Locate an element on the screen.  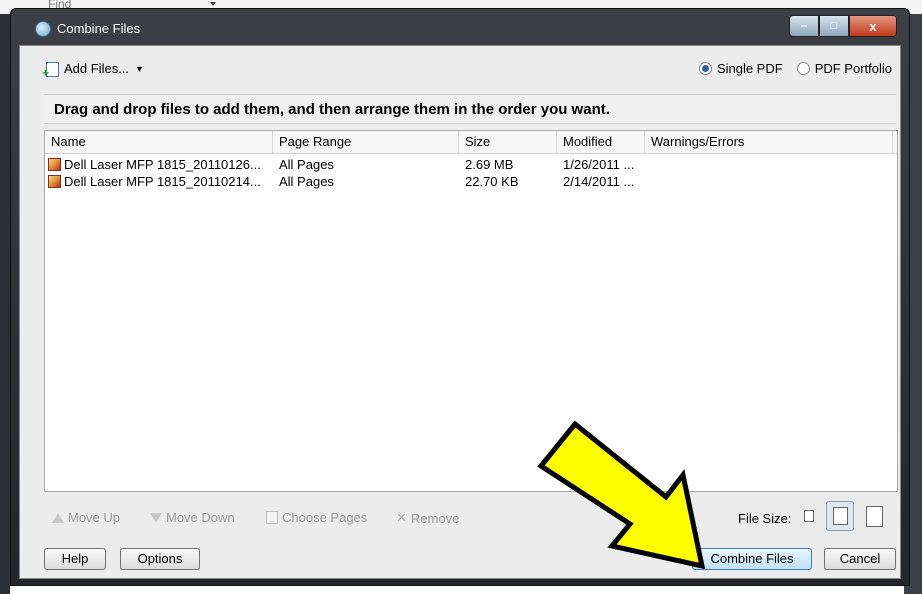
help-button: Help is located at coordinates (75, 559).